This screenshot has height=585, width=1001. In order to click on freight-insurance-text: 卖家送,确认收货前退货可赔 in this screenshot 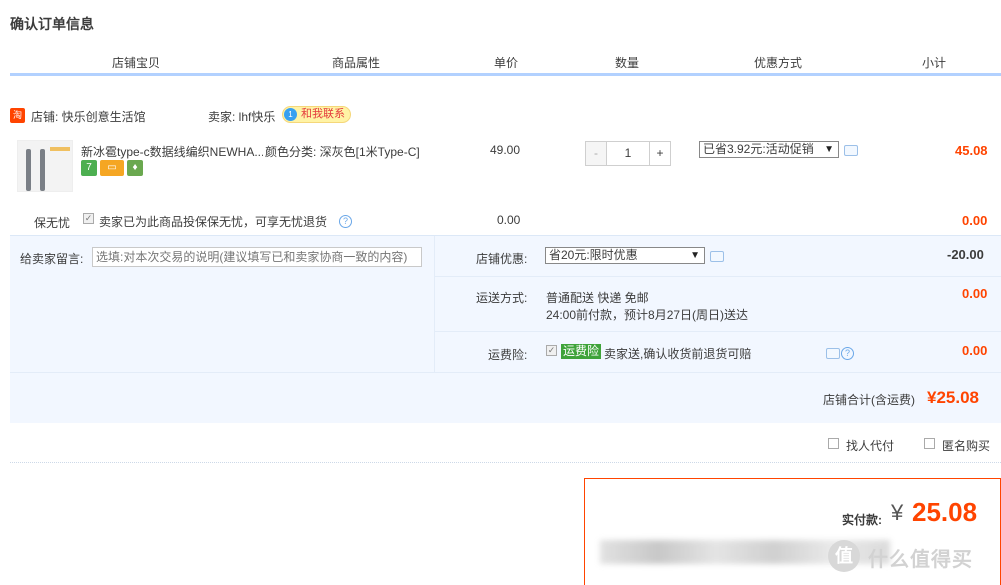, I will do `click(678, 354)`.